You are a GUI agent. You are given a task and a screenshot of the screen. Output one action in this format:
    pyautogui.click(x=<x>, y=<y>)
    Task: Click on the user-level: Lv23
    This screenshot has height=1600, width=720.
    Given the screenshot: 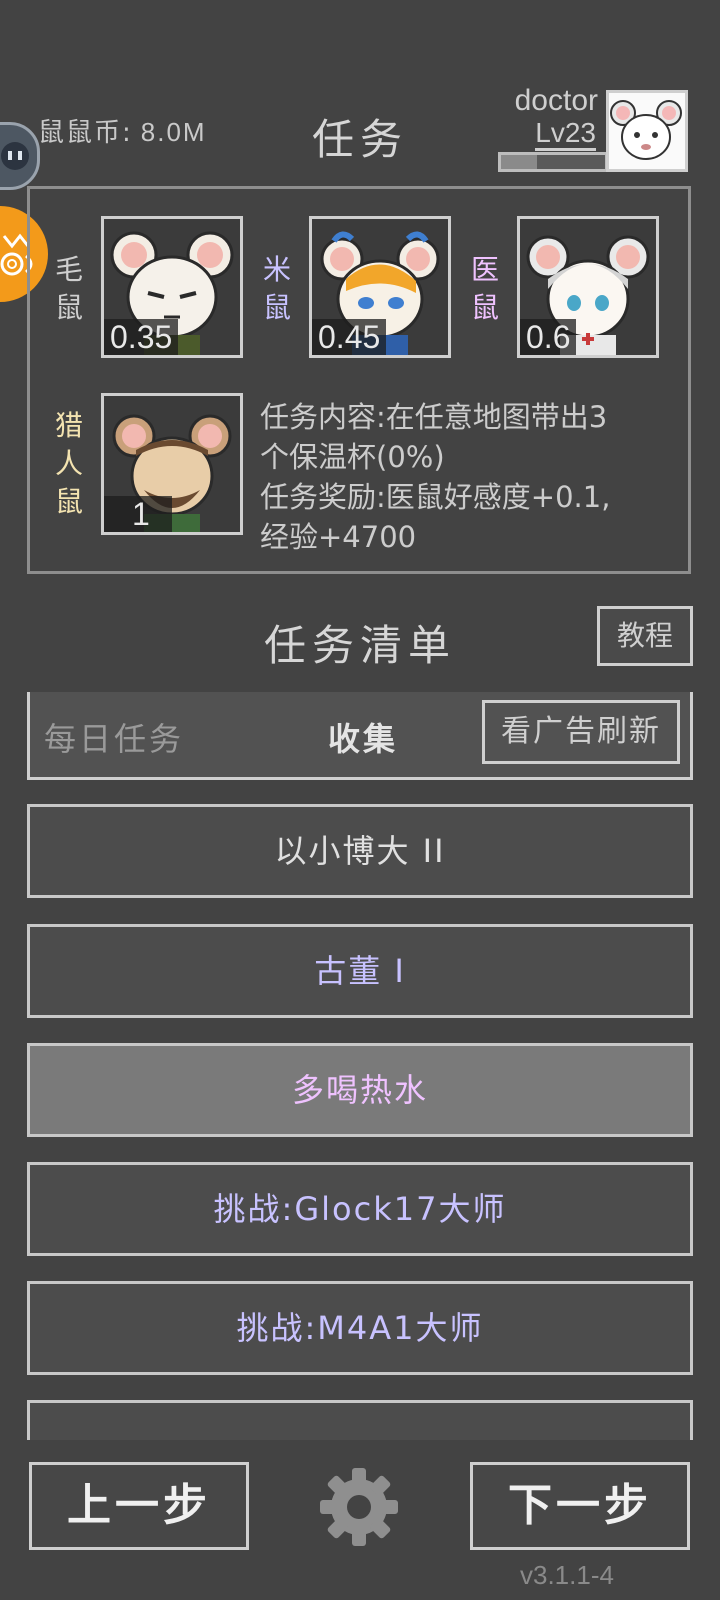 What is the action you would take?
    pyautogui.click(x=565, y=134)
    